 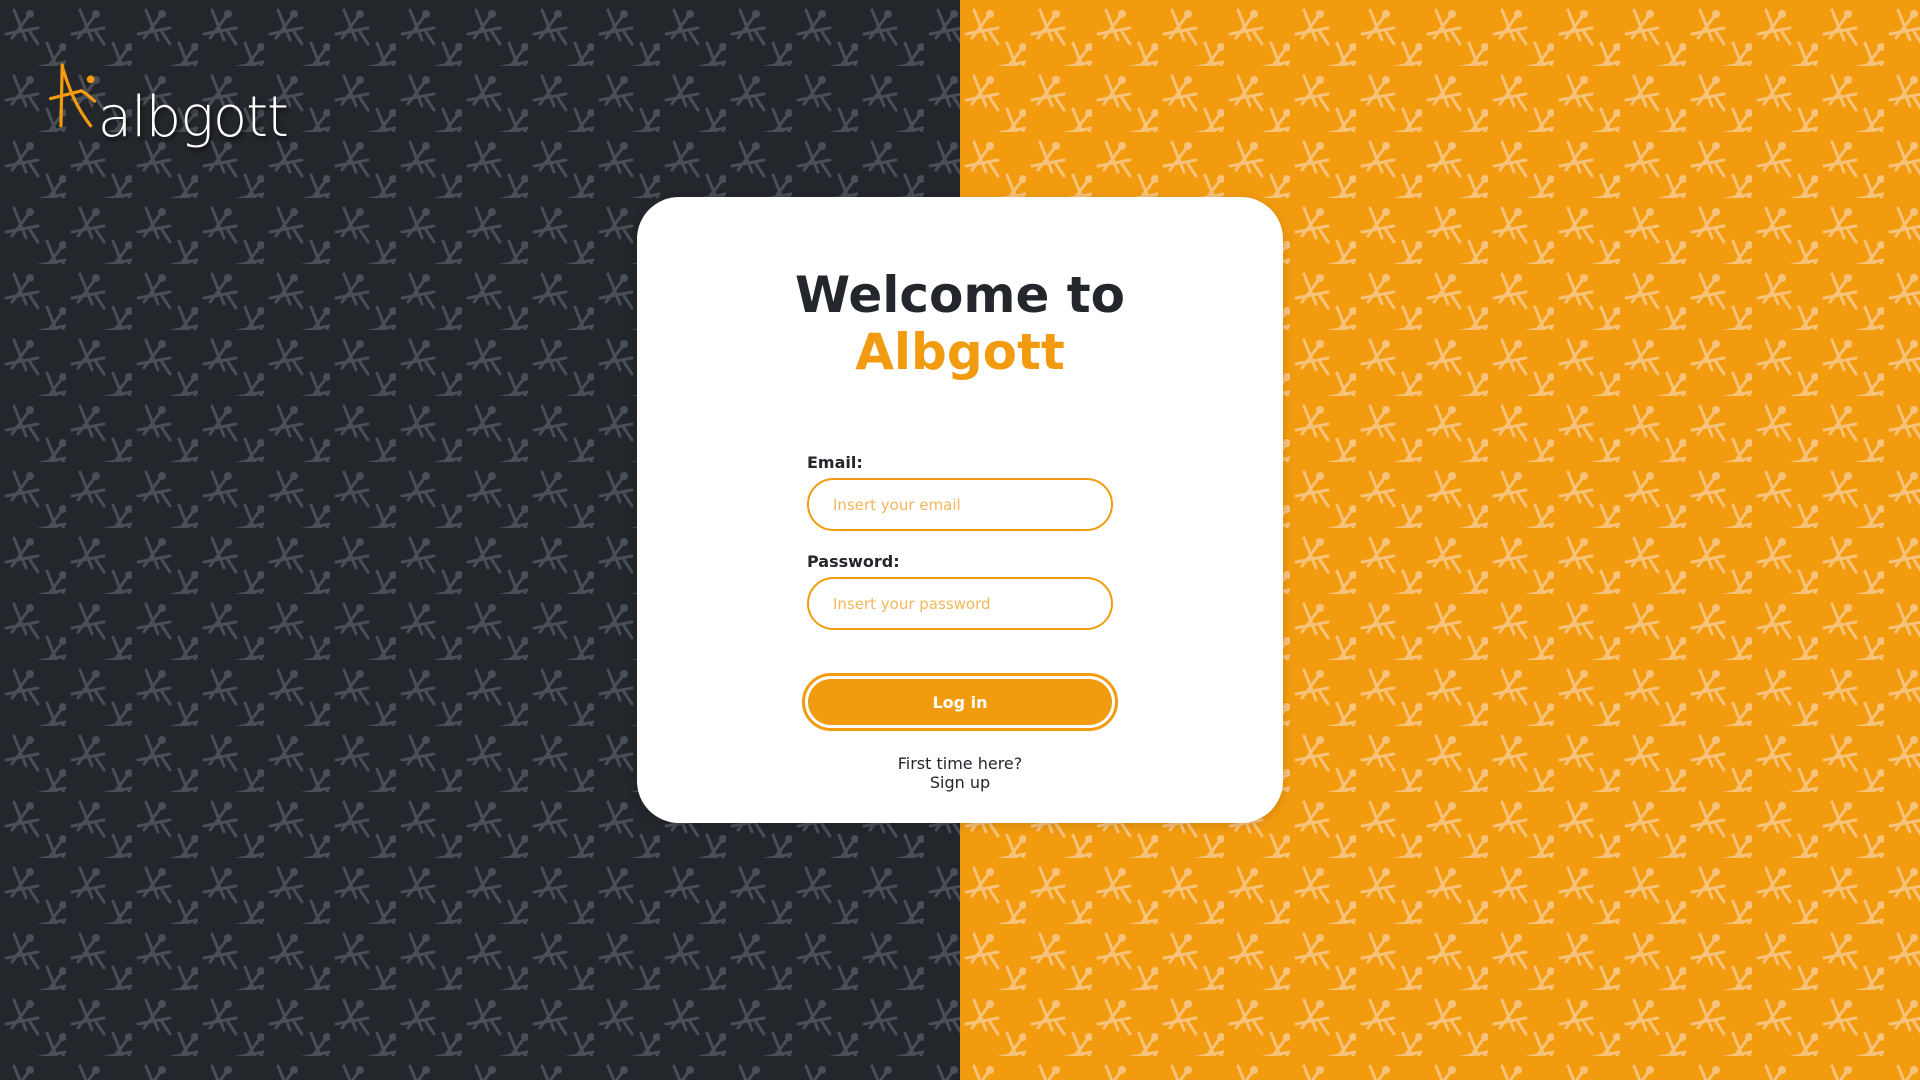 I want to click on field-spacer, so click(x=960, y=542).